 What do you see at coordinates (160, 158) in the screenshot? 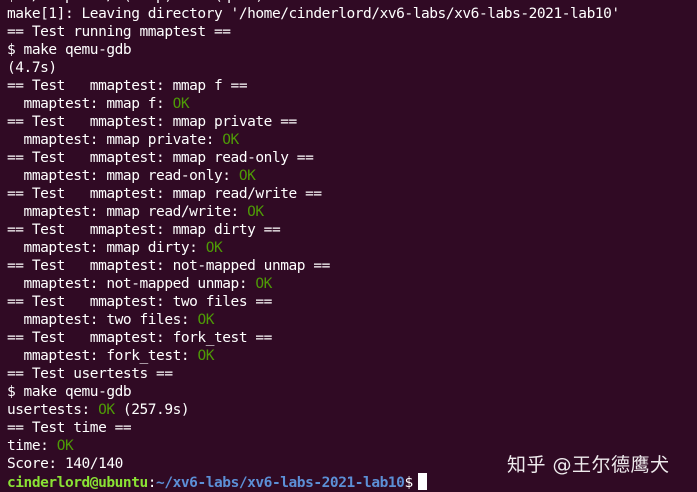
I see `line-text: == Test mmaptest: mmap read-only ==` at bounding box center [160, 158].